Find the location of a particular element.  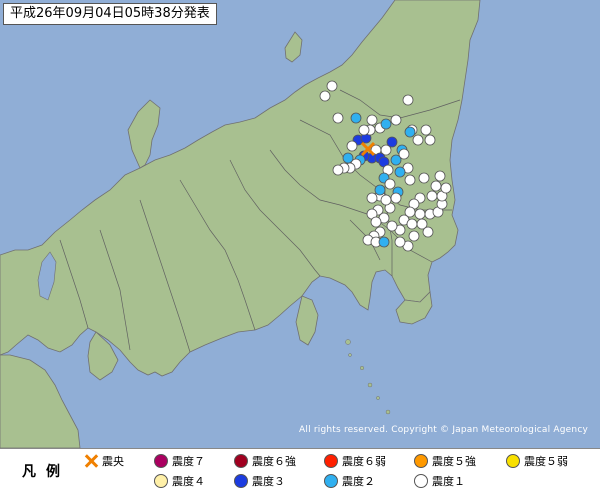

intensity-6-upper-icon is located at coordinates (241, 461).